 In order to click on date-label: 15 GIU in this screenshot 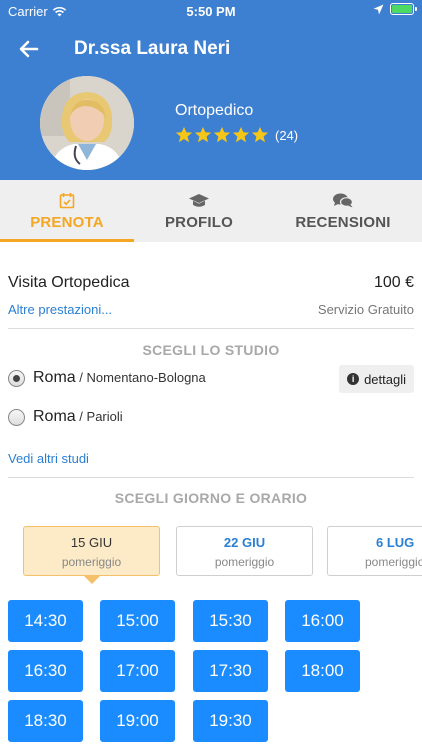, I will do `click(91, 542)`.